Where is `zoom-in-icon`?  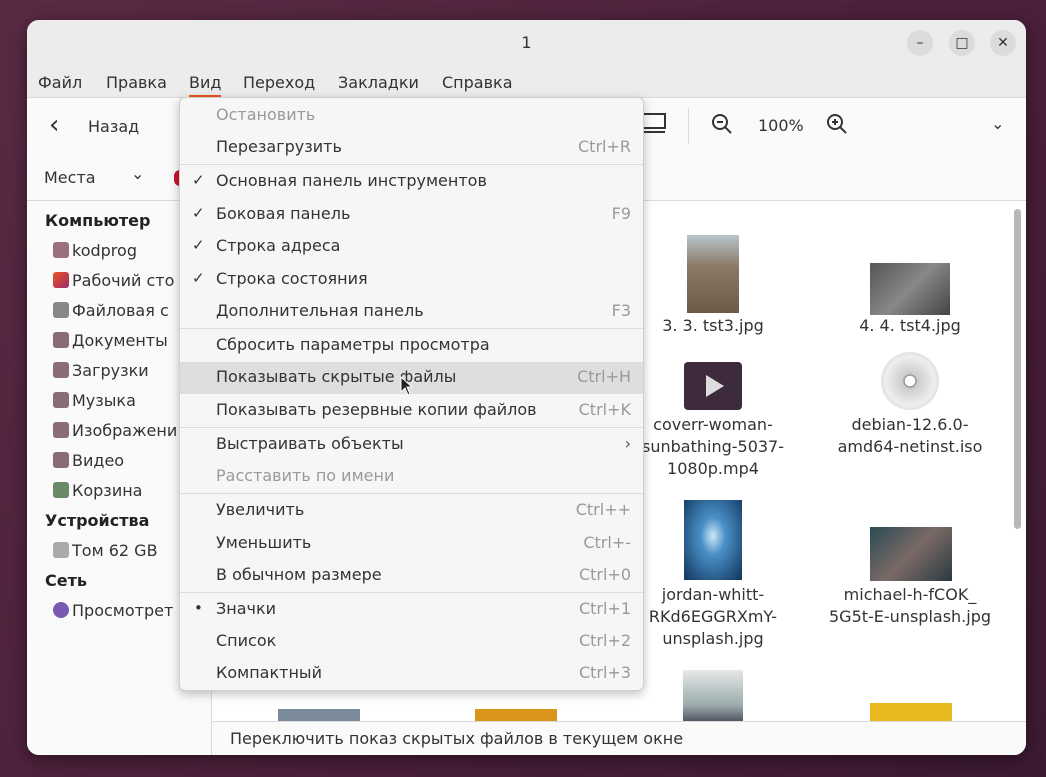
zoom-in-icon is located at coordinates (837, 124).